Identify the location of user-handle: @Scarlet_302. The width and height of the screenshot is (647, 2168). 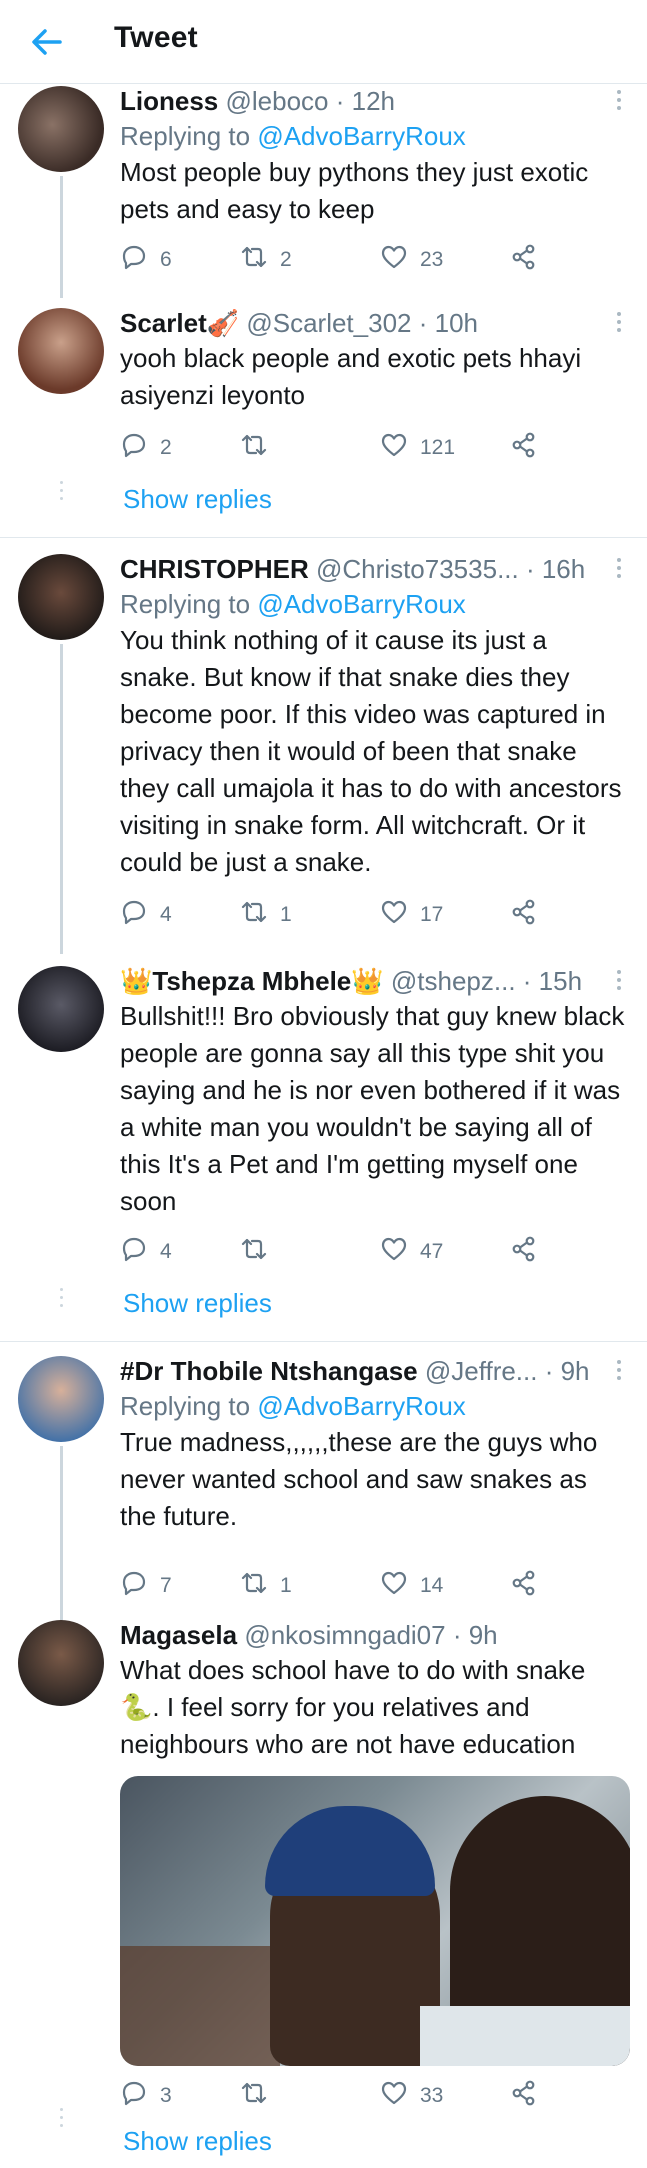
(328, 323).